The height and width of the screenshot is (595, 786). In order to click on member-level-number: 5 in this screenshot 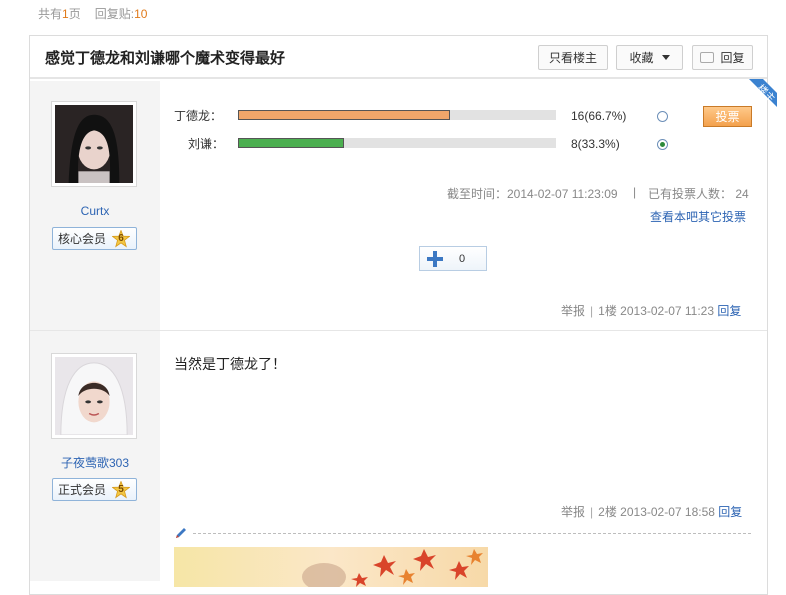, I will do `click(121, 489)`.